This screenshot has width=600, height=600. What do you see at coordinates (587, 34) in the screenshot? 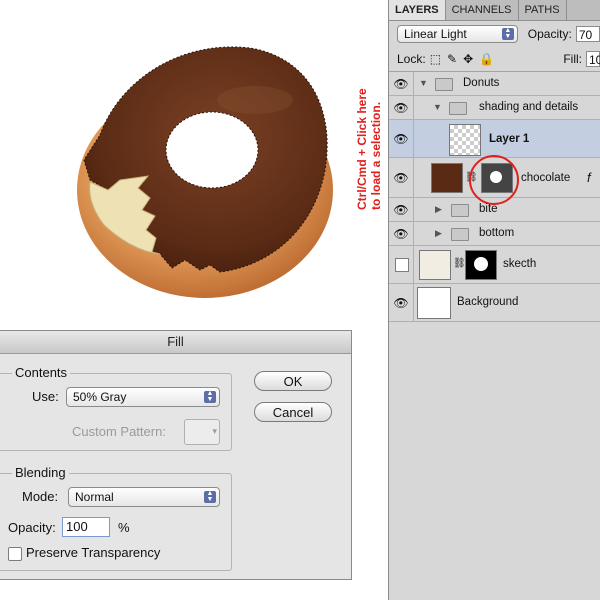
I see `layer-opacity-input: 70` at bounding box center [587, 34].